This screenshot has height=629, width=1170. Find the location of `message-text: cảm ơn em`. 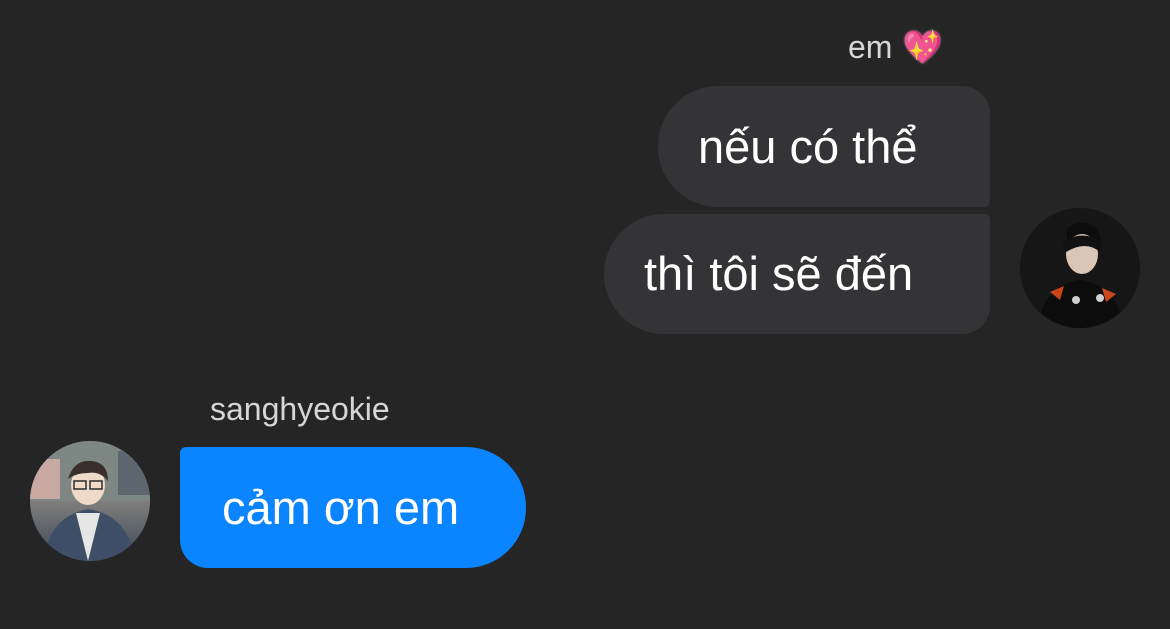

message-text: cảm ơn em is located at coordinates (341, 507).